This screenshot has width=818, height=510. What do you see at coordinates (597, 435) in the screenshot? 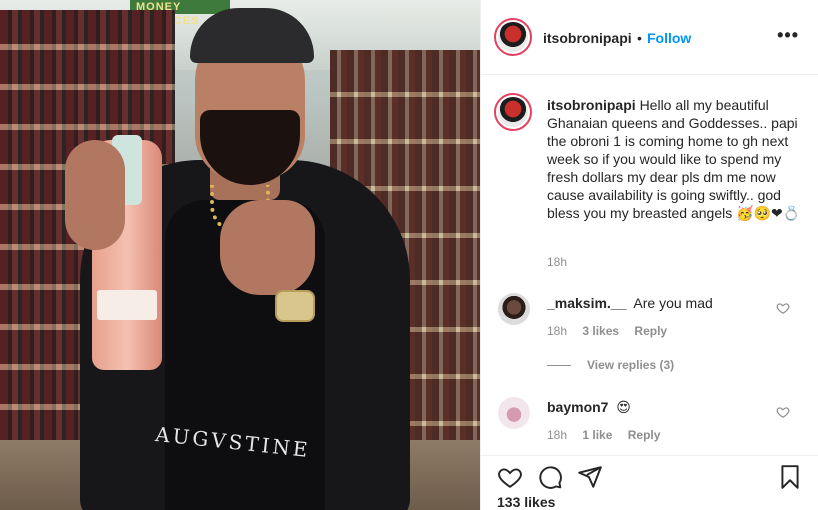
I see `comment-likes: 1 like` at bounding box center [597, 435].